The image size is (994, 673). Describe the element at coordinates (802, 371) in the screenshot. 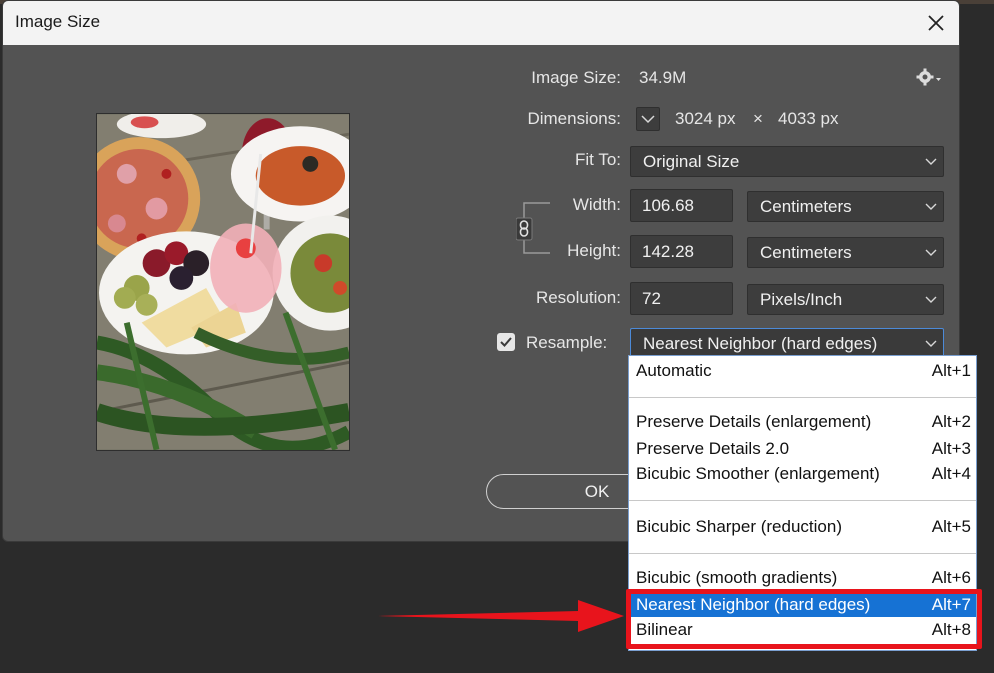

I see `menu-item-automatic: Automatic Alt+1` at that location.